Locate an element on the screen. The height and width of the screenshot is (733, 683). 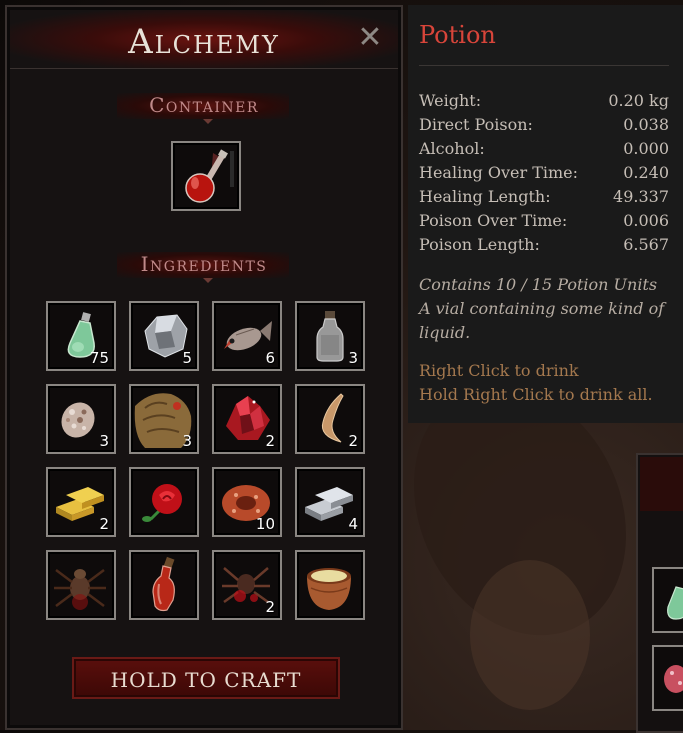
stat-row: Poison Over Time: 0.006 is located at coordinates (544, 223).